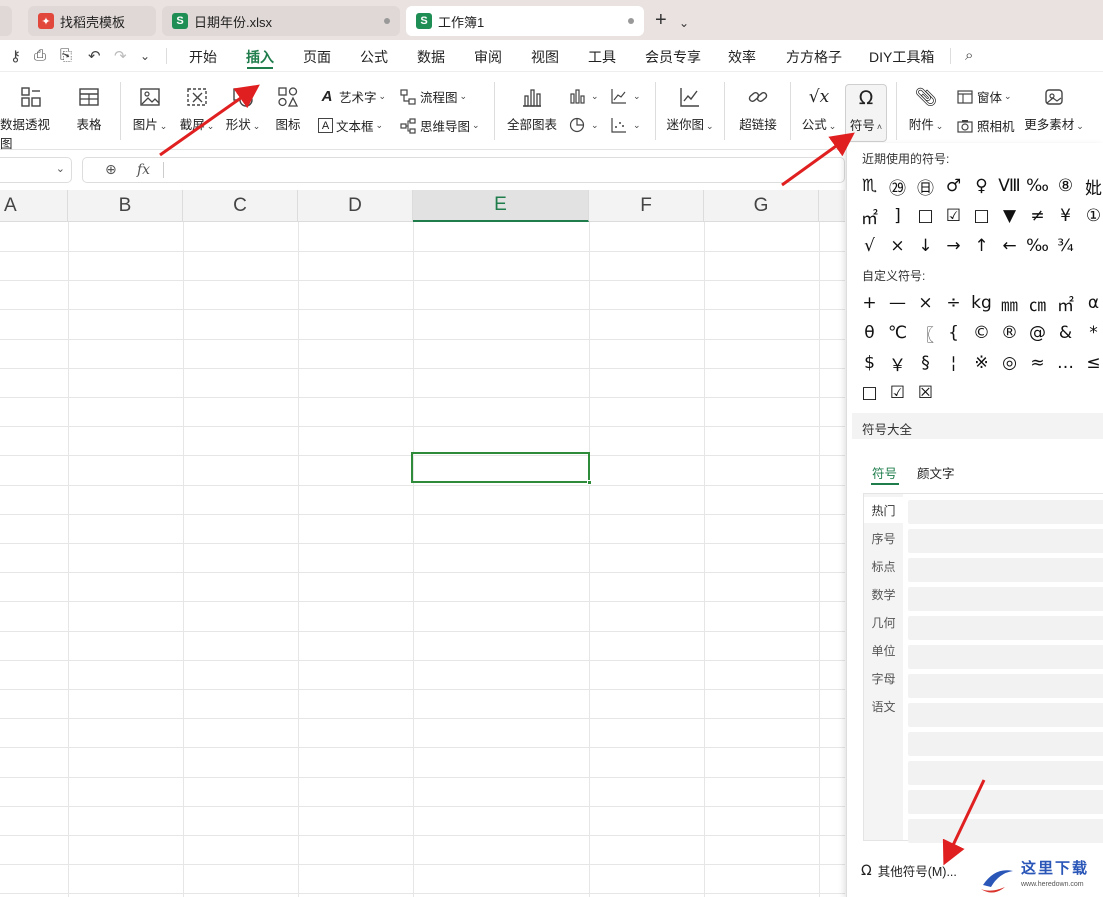 The width and height of the screenshot is (1103, 897). Describe the element at coordinates (583, 96) in the screenshot. I see `column-chart-dropdown: ⌄` at that location.